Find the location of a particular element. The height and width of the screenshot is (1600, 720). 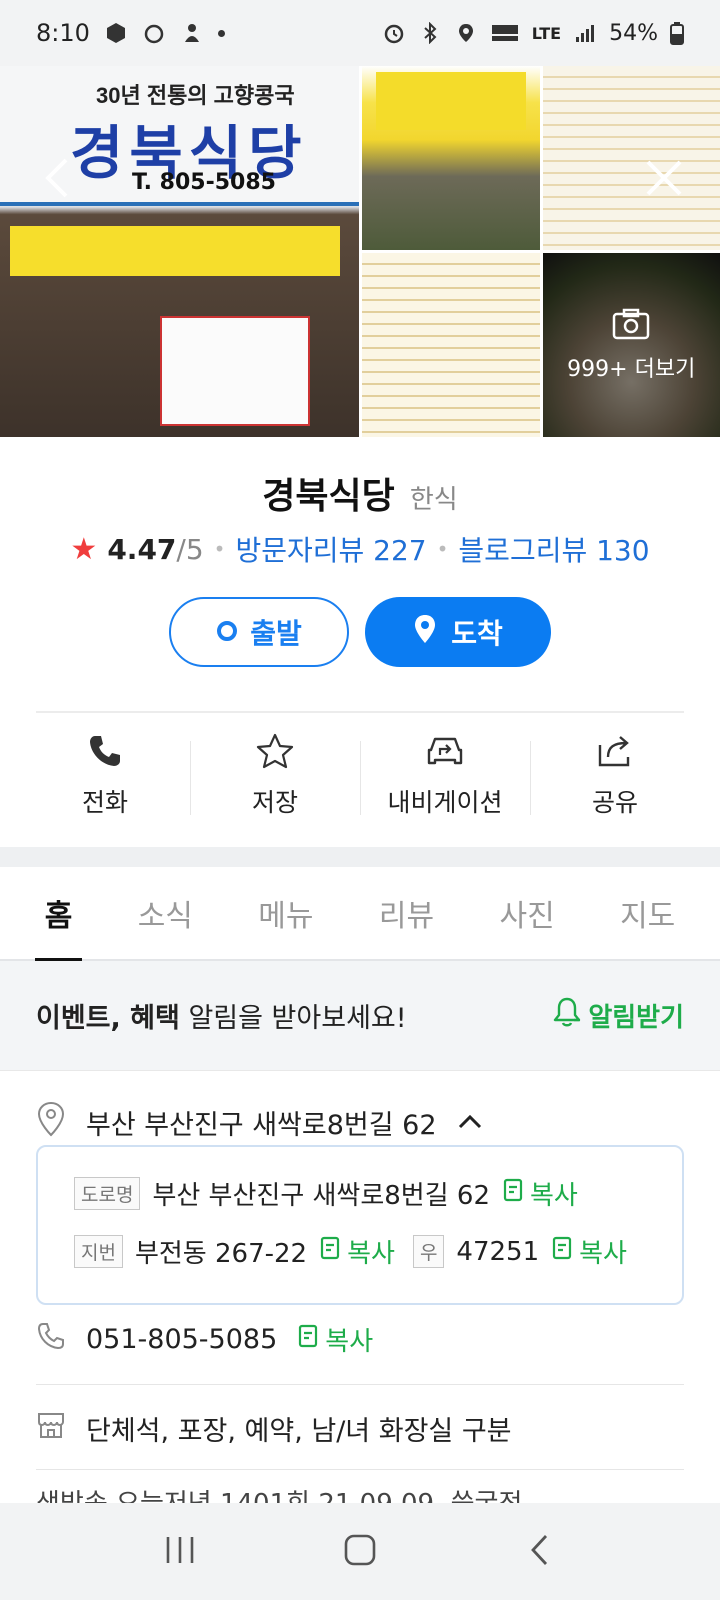

car-icon is located at coordinates (445, 753).